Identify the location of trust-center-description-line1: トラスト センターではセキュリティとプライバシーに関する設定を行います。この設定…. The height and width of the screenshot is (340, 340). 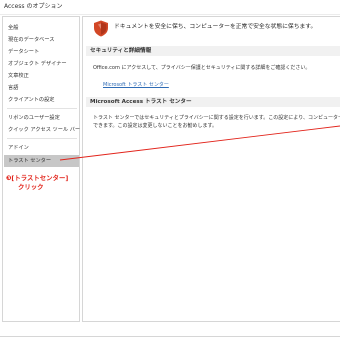
(216, 118).